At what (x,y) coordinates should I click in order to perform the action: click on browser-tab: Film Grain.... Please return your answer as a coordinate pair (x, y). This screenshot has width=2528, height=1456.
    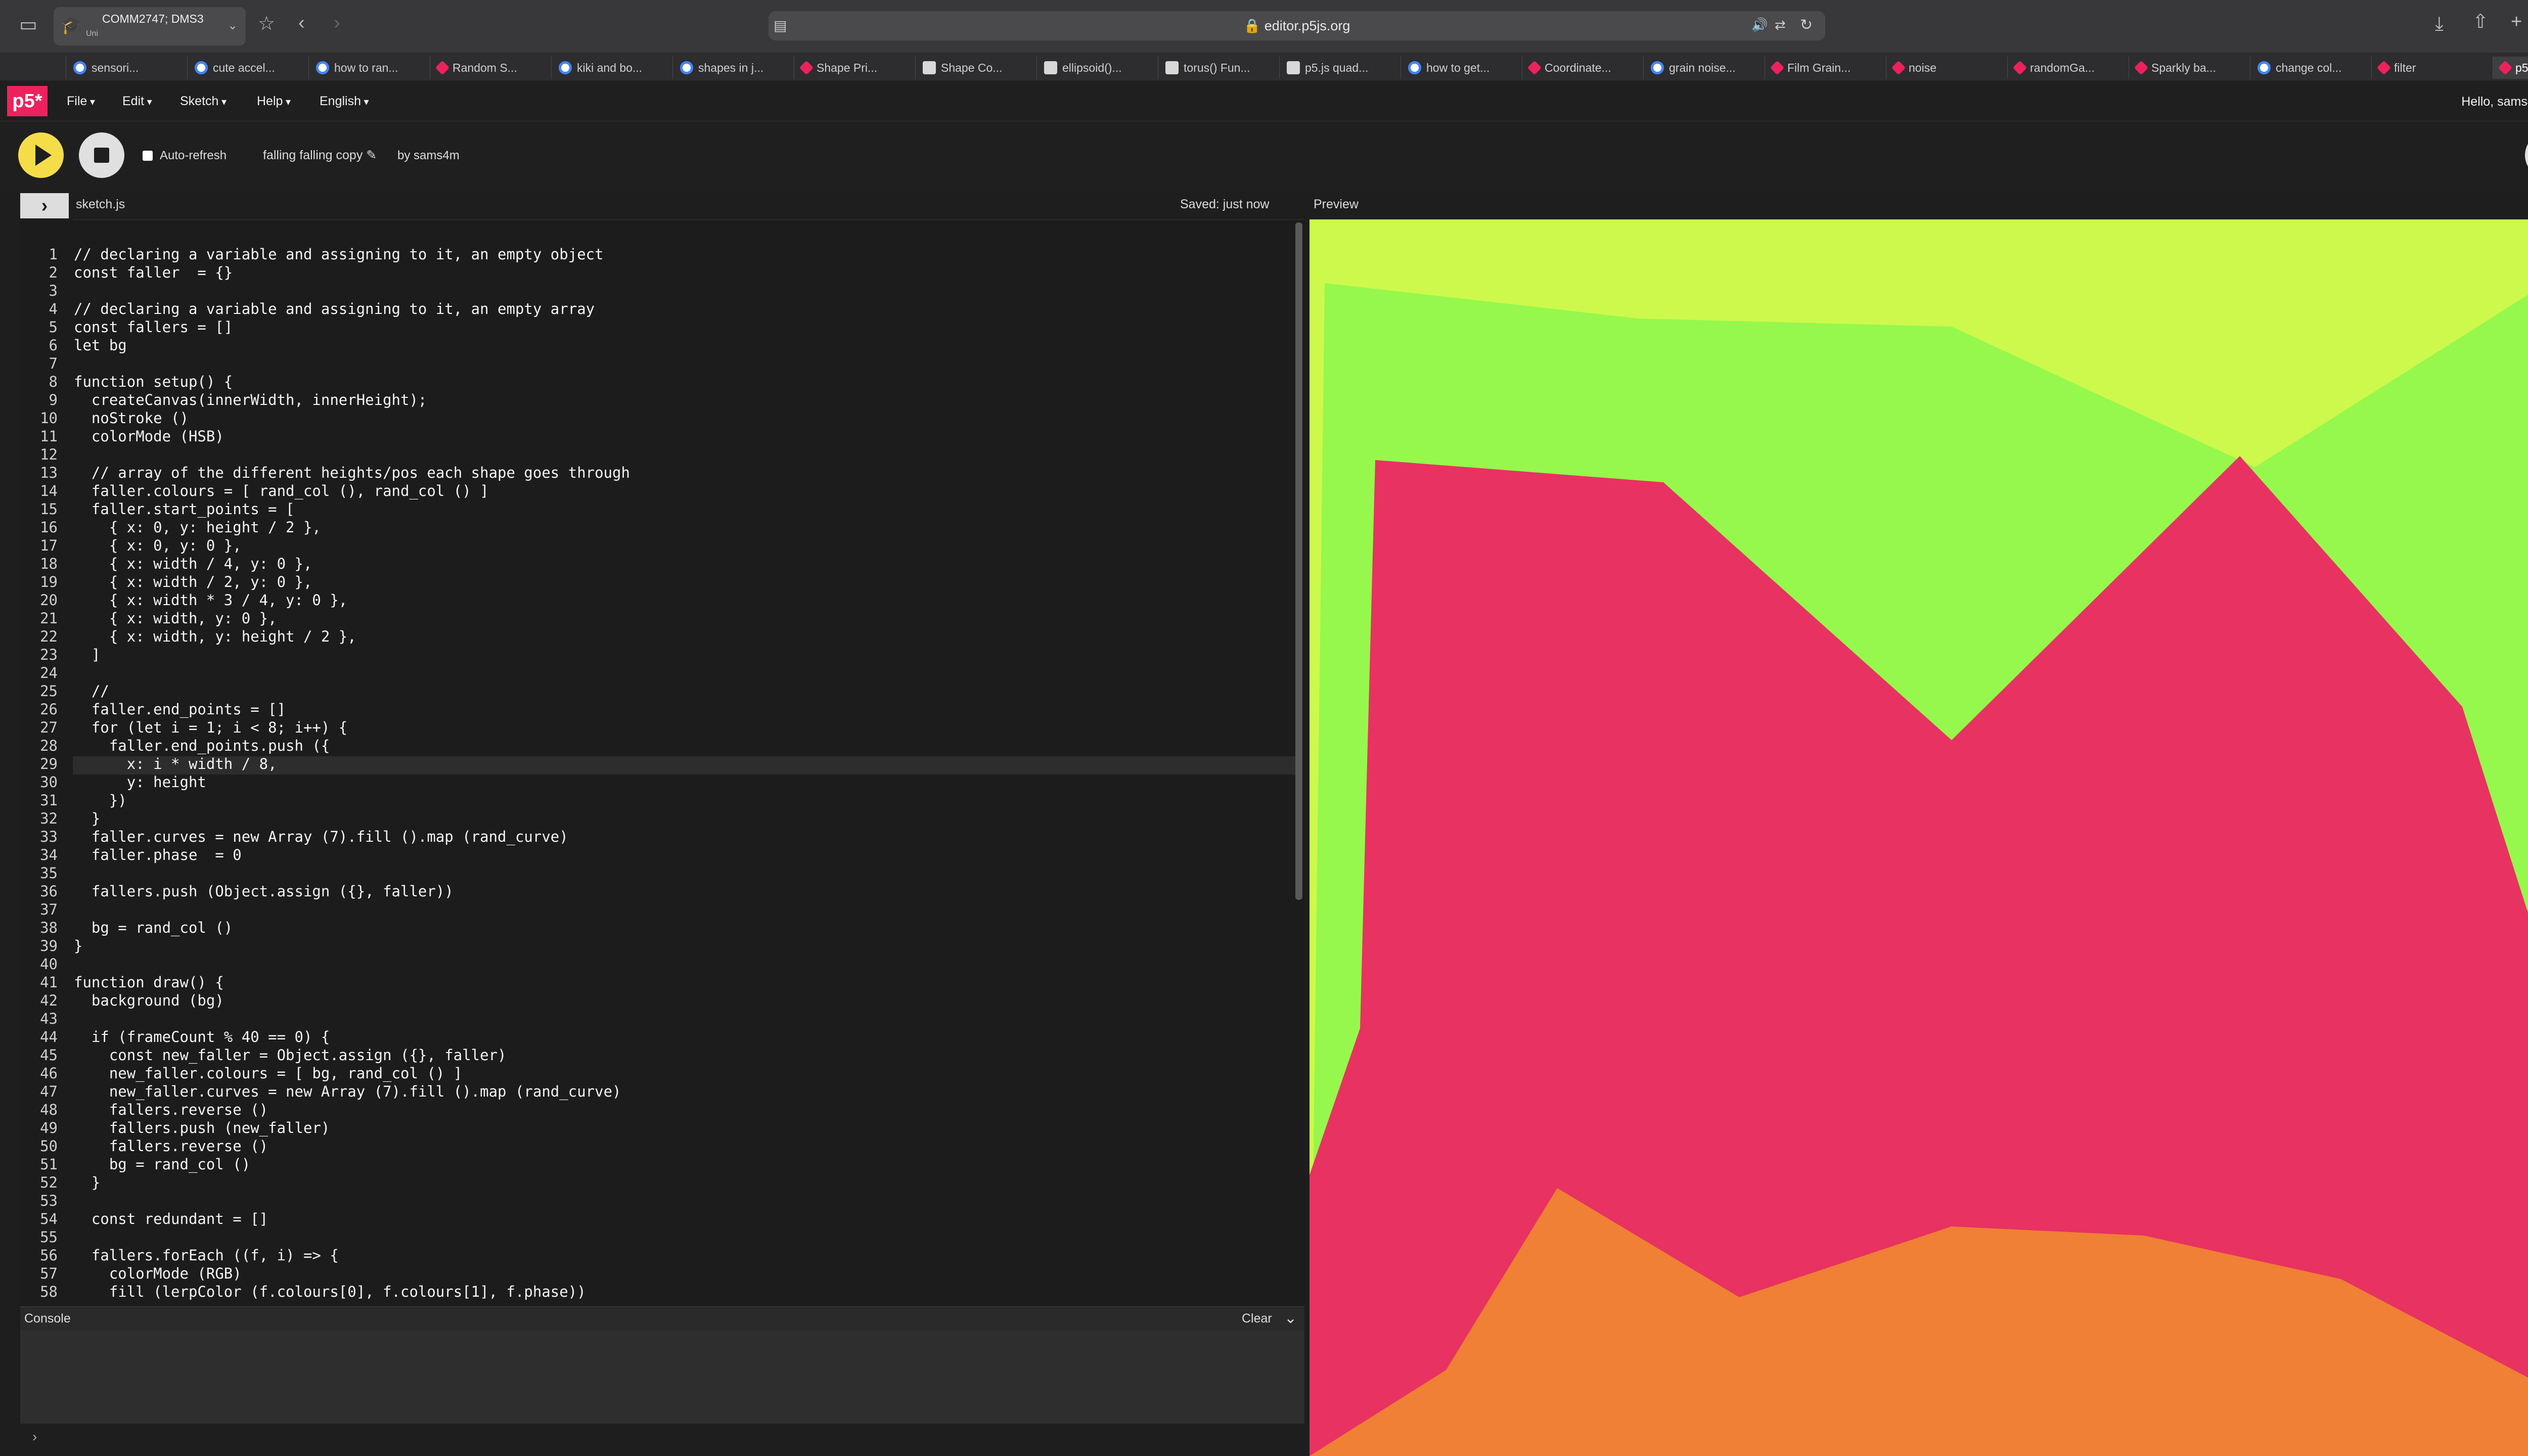
    Looking at the image, I should click on (1826, 68).